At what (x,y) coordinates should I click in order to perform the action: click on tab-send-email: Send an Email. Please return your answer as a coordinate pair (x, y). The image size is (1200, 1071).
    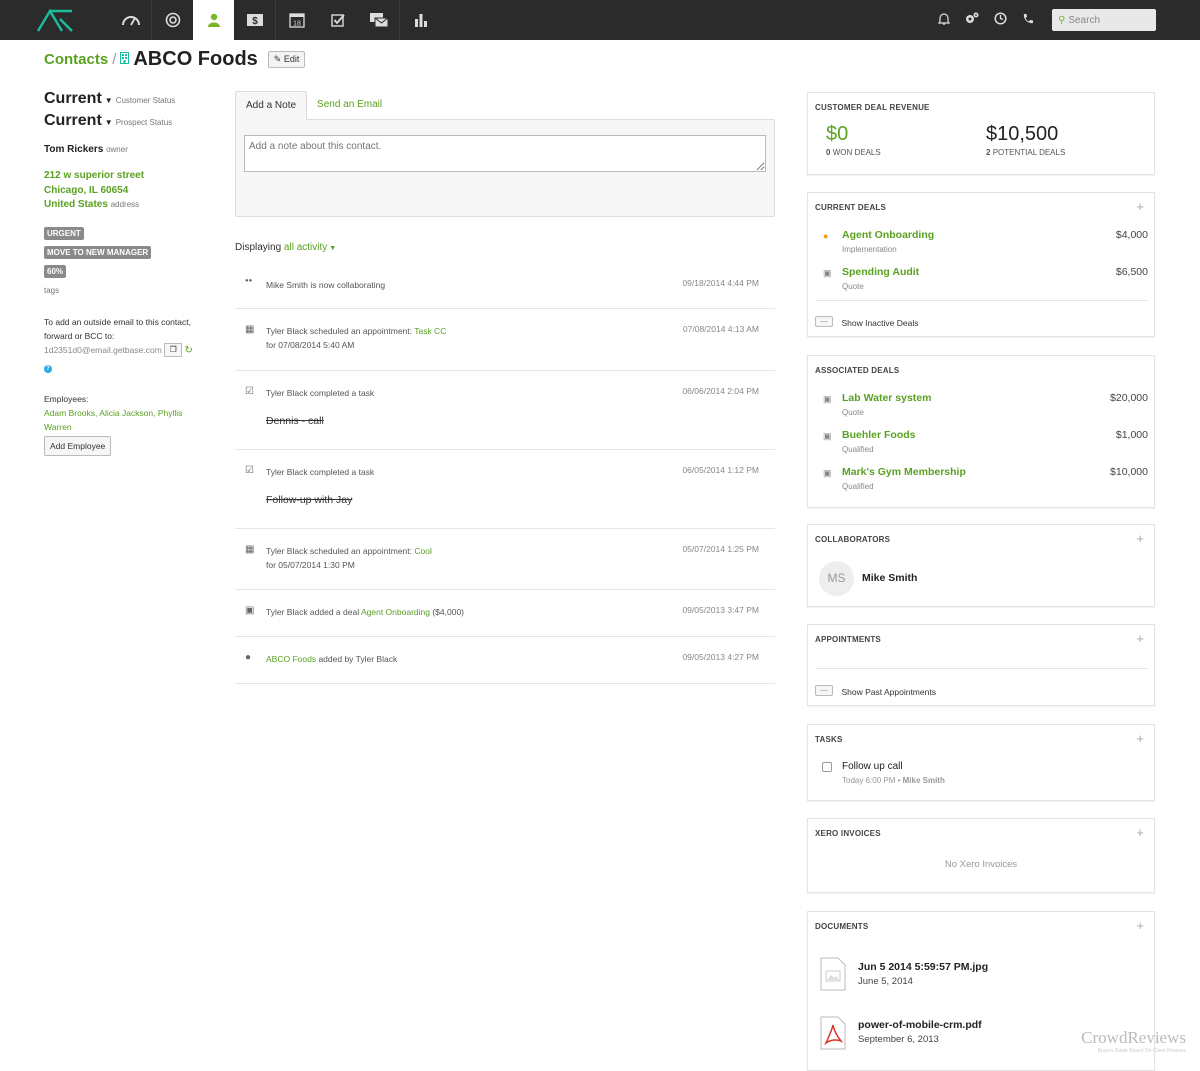
    Looking at the image, I should click on (349, 105).